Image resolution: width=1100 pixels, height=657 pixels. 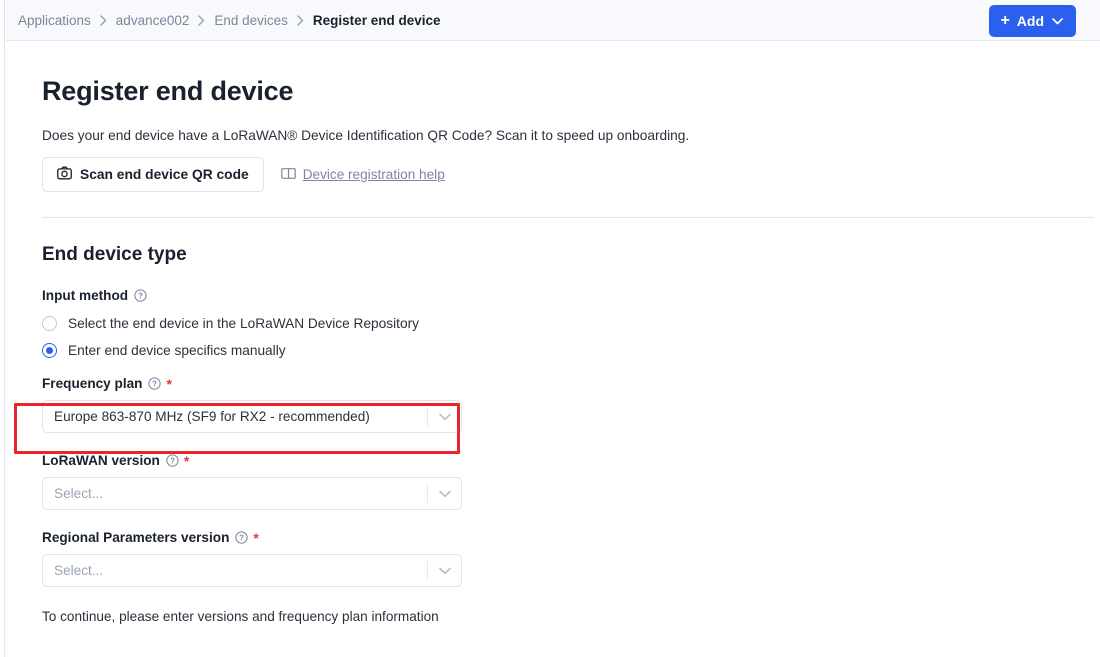 What do you see at coordinates (92, 383) in the screenshot?
I see `frequency-plan-label-text: Frequency plan` at bounding box center [92, 383].